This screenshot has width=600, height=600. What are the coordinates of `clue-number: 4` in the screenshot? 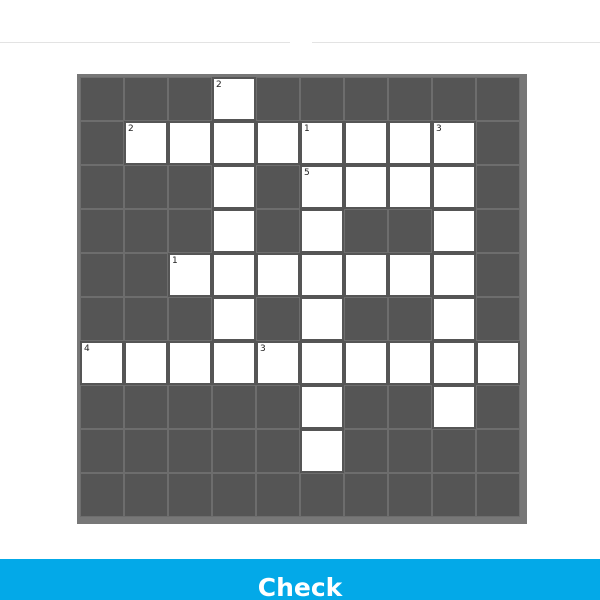 It's located at (87, 349).